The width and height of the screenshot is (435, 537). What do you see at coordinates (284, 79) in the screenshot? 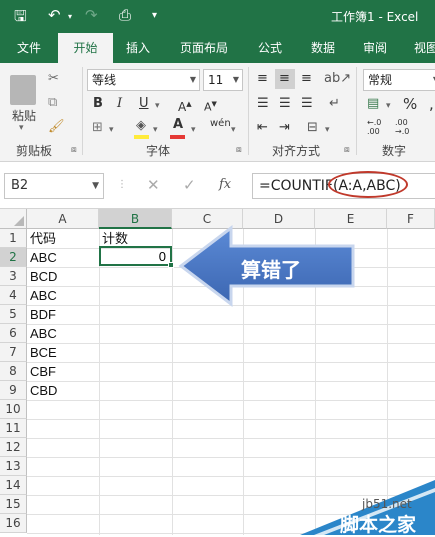
I see `middle-align-icon: ≡` at bounding box center [284, 79].